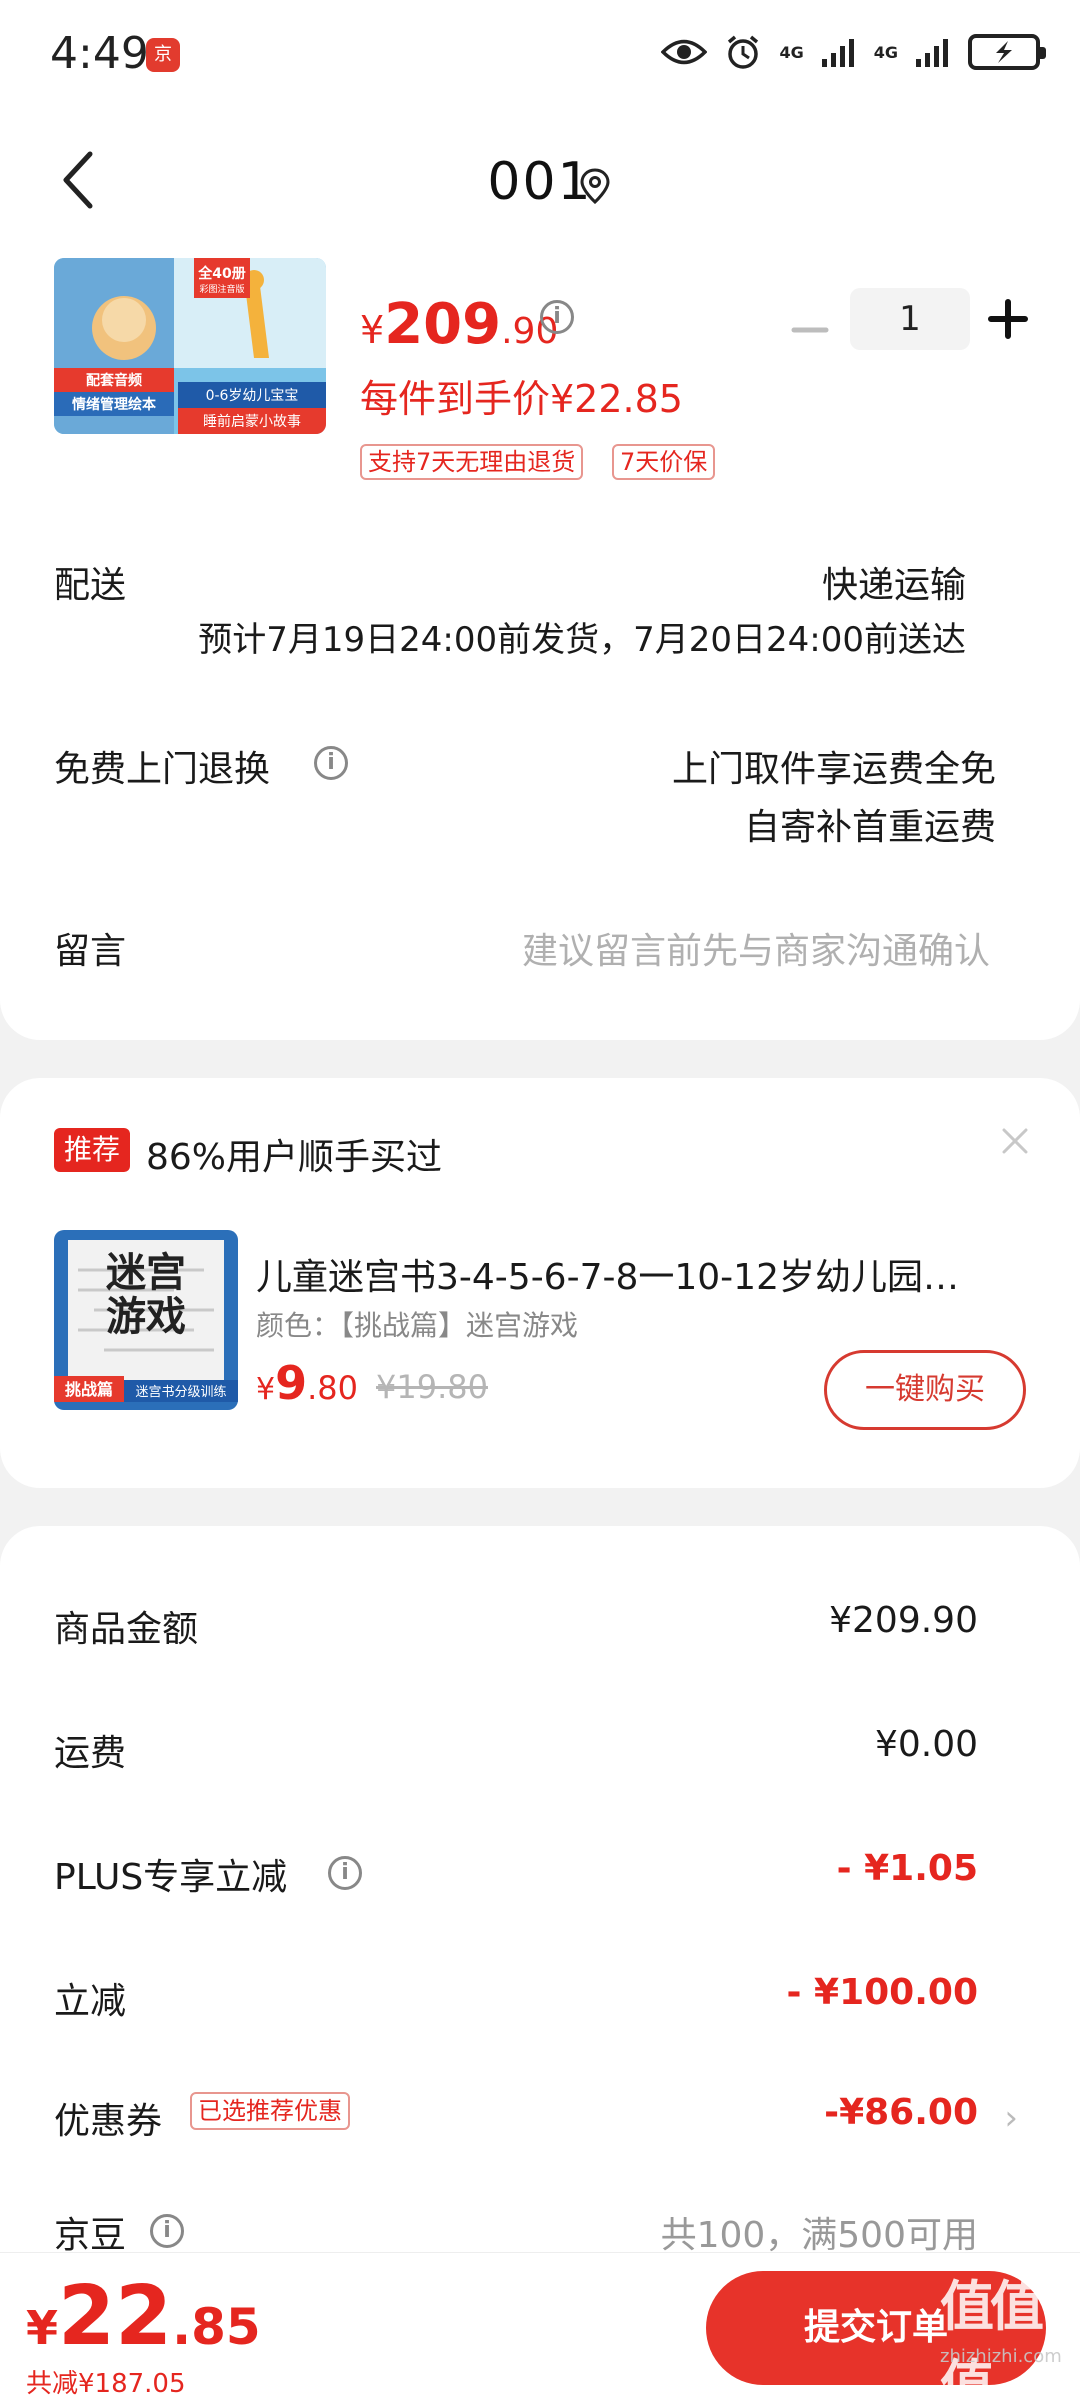  What do you see at coordinates (92, 1150) in the screenshot?
I see `recommend-badge: 推荐` at bounding box center [92, 1150].